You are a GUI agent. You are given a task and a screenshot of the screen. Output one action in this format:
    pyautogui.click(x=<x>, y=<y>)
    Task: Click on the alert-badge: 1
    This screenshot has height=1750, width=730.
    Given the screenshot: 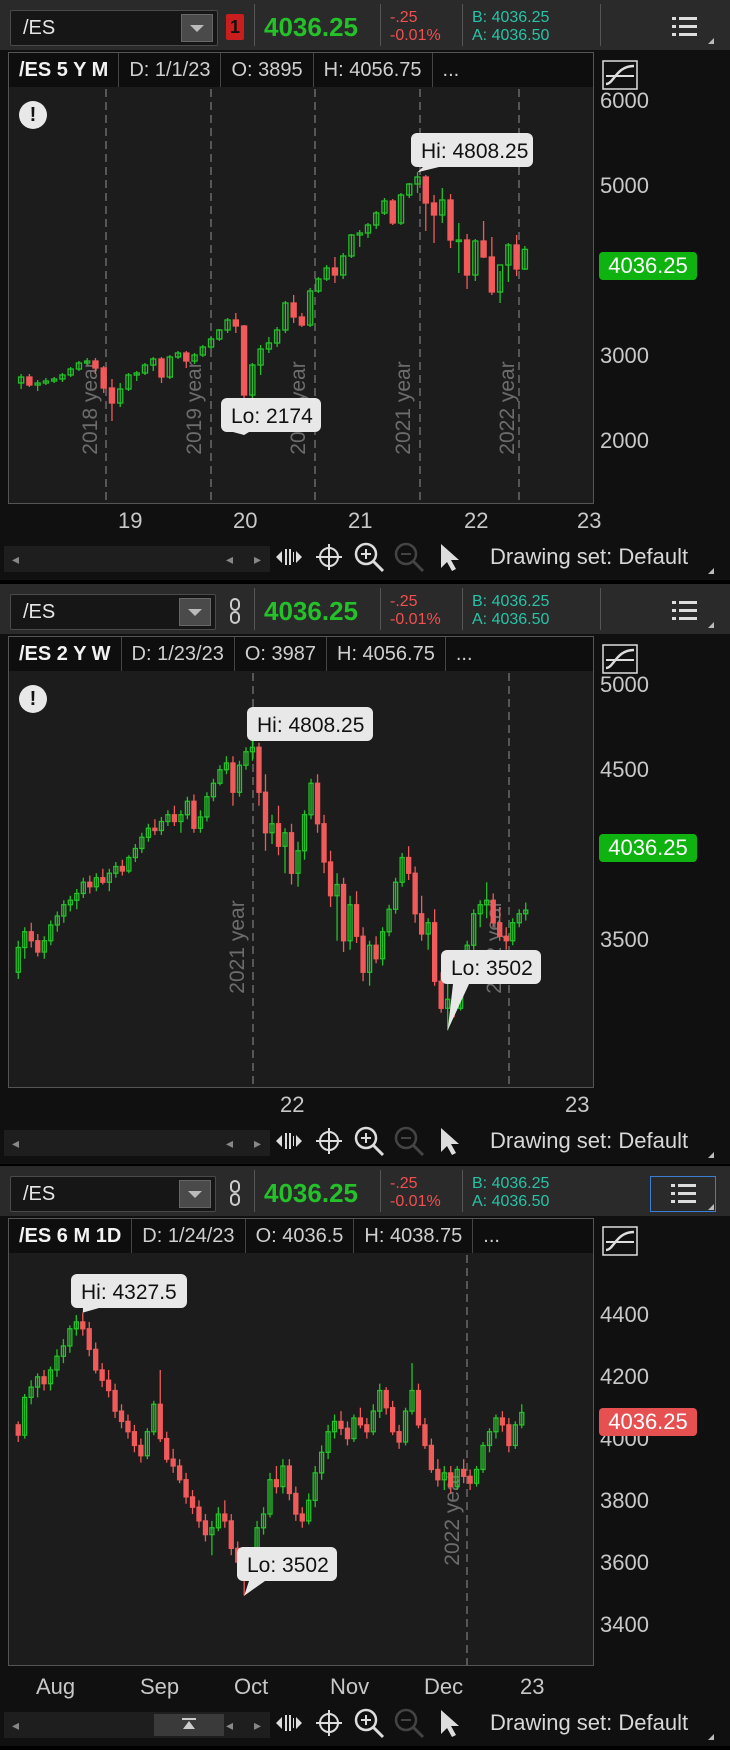 What is the action you would take?
    pyautogui.click(x=235, y=27)
    